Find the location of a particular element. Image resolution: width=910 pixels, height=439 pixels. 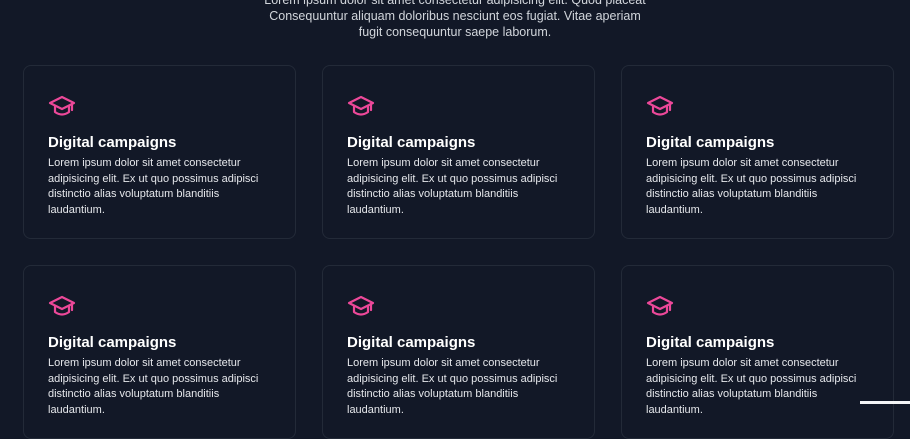

intro-text-line-3: fugit consequuntur saepe laborum. is located at coordinates (455, 32).